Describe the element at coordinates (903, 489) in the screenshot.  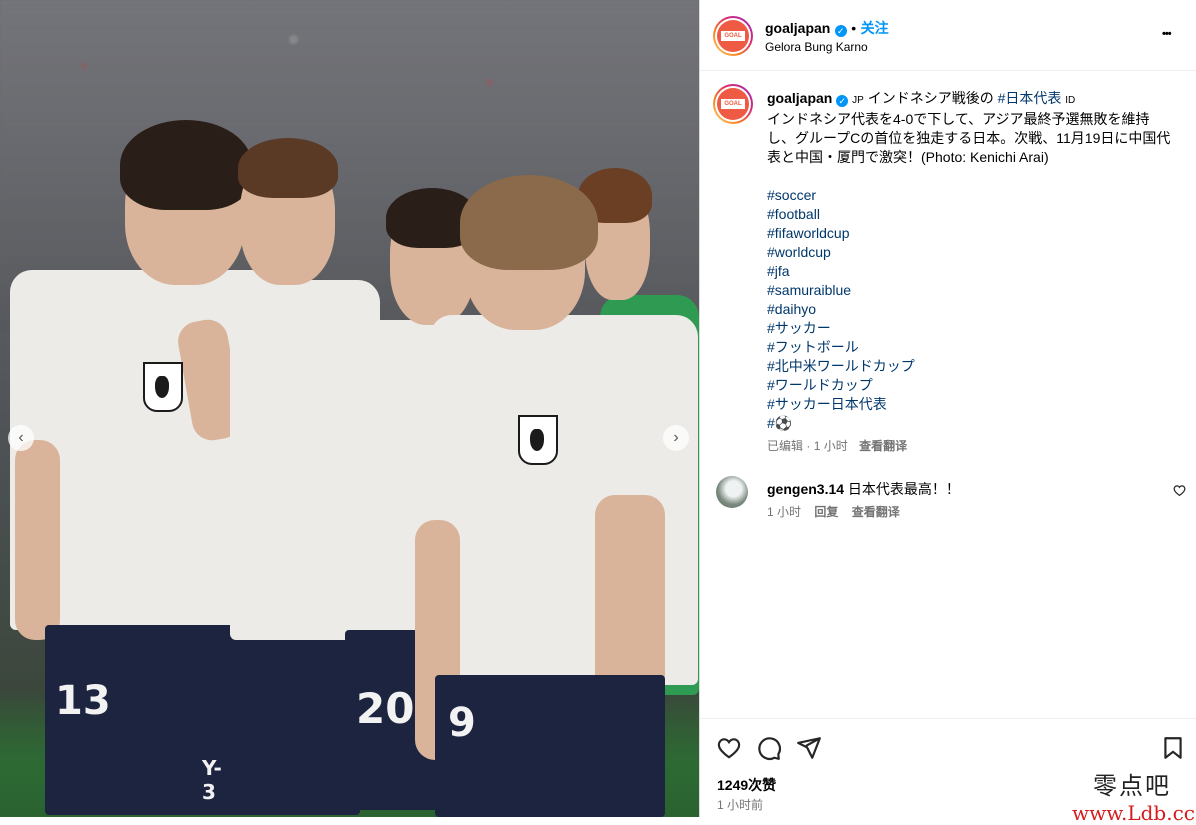
I see `comment-text: 日本代表最高！！` at that location.